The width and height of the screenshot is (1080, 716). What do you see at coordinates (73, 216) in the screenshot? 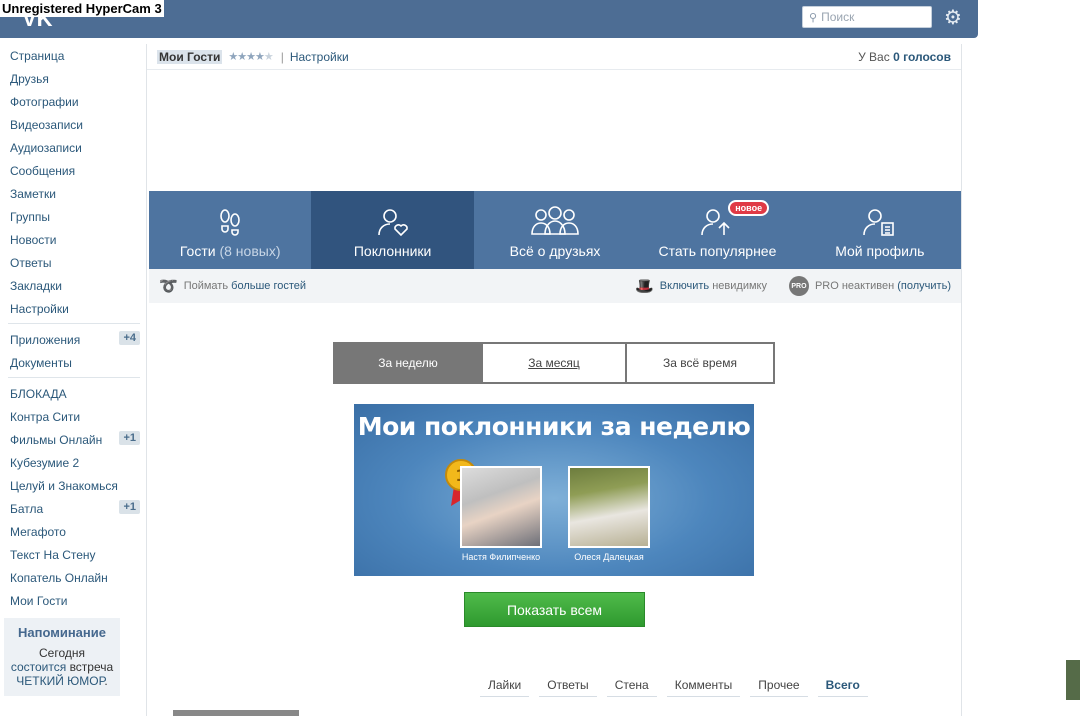
I see `sidebar-item: Группы` at bounding box center [73, 216].